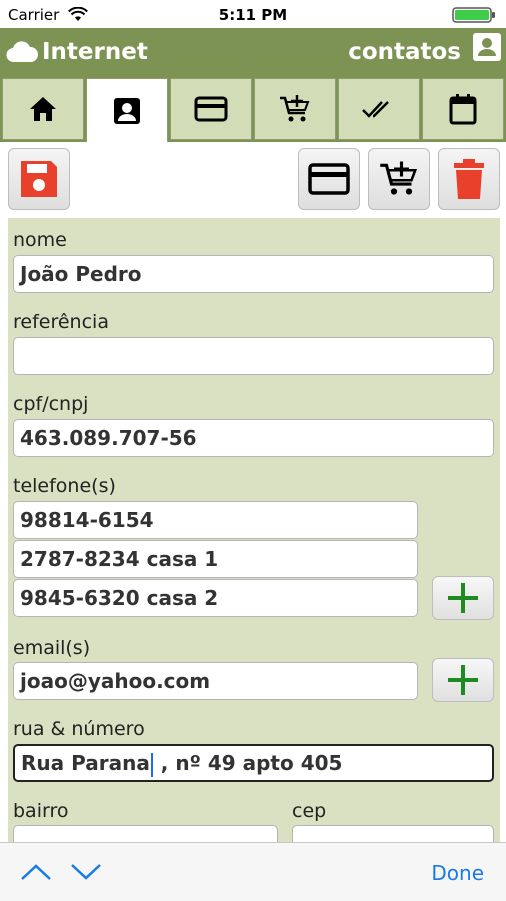 The image size is (506, 901). What do you see at coordinates (487, 47) in the screenshot?
I see `contact-card-icon` at bounding box center [487, 47].